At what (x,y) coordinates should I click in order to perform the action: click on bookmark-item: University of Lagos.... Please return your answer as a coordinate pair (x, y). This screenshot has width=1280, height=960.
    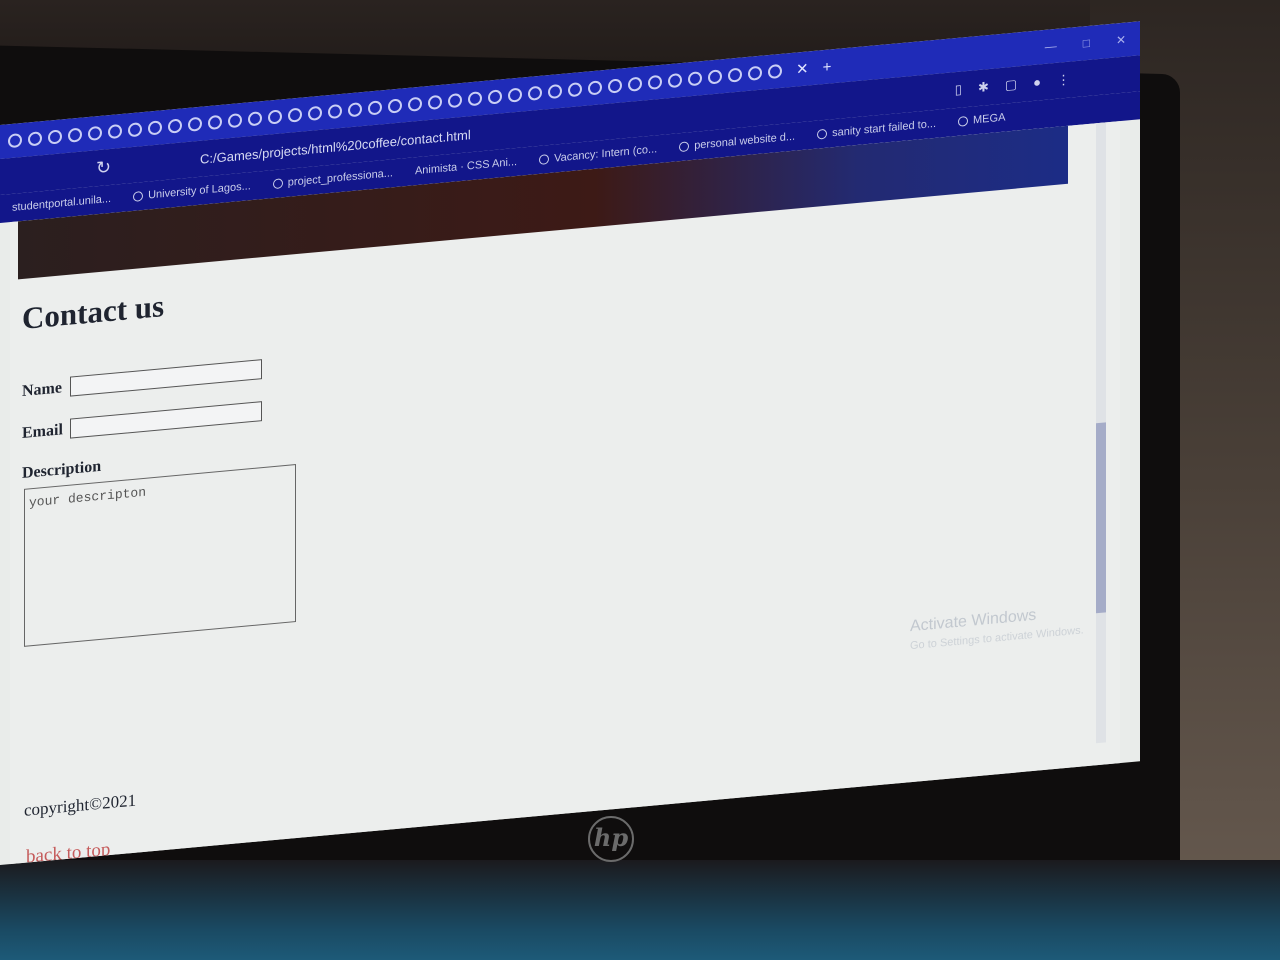
    Looking at the image, I should click on (192, 191).